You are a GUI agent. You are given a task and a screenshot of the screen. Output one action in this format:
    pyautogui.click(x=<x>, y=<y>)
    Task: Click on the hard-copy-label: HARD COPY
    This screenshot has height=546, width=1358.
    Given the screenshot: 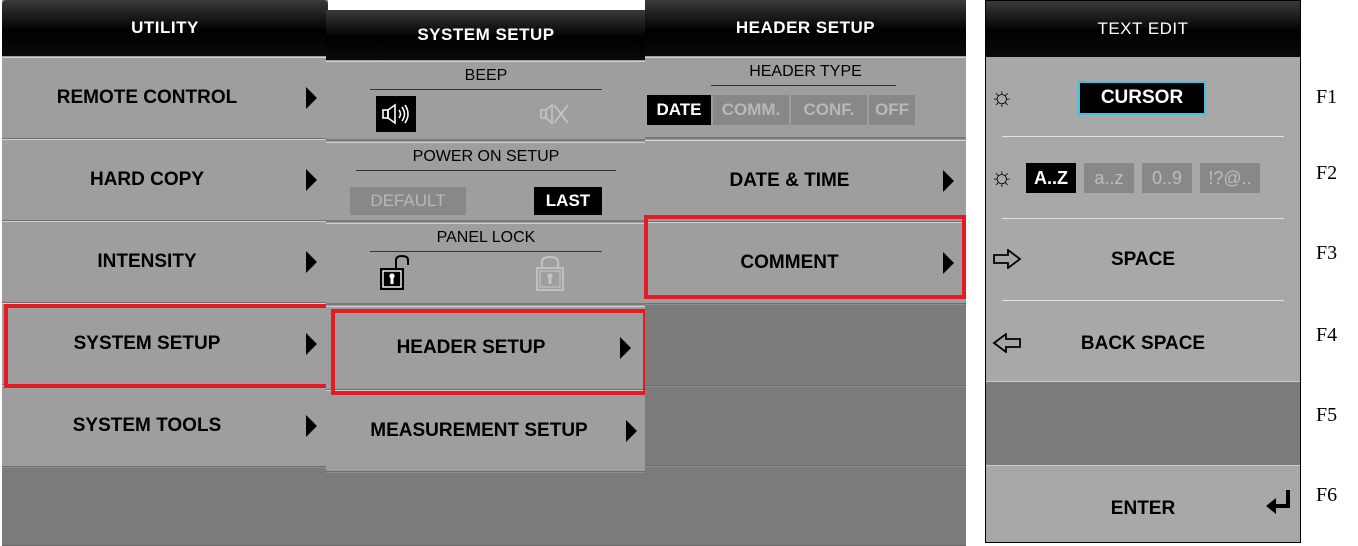 What is the action you would take?
    pyautogui.click(x=146, y=179)
    